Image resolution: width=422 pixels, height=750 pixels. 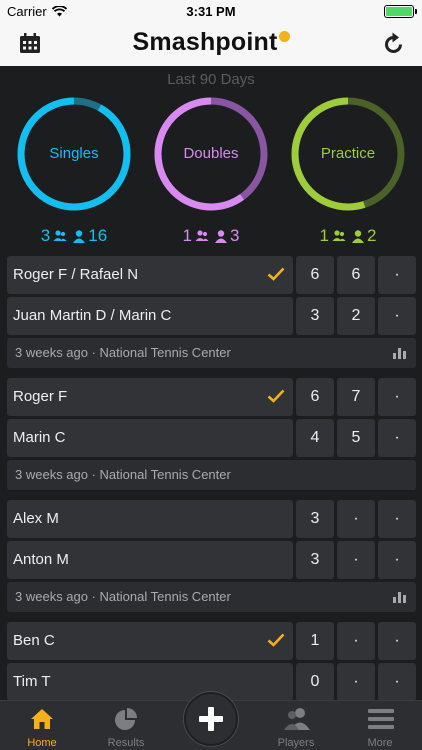 I want to click on status-bar: Carrier 3:31 PM, so click(x=211, y=11).